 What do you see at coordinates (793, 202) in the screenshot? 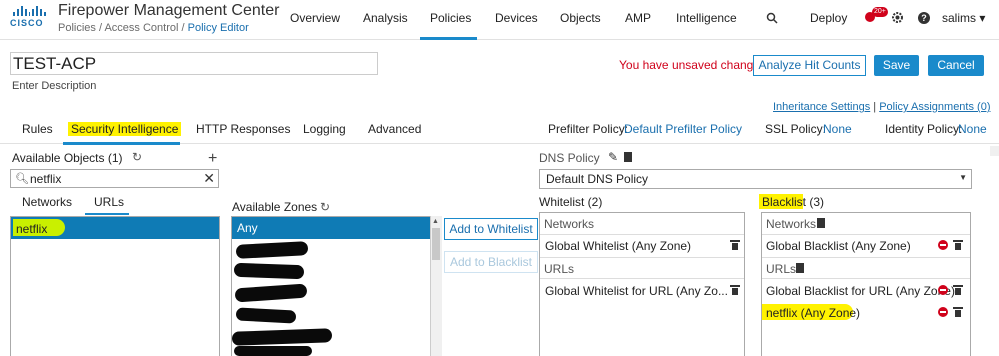
I see `blacklist-title: Blacklist (3)` at bounding box center [793, 202].